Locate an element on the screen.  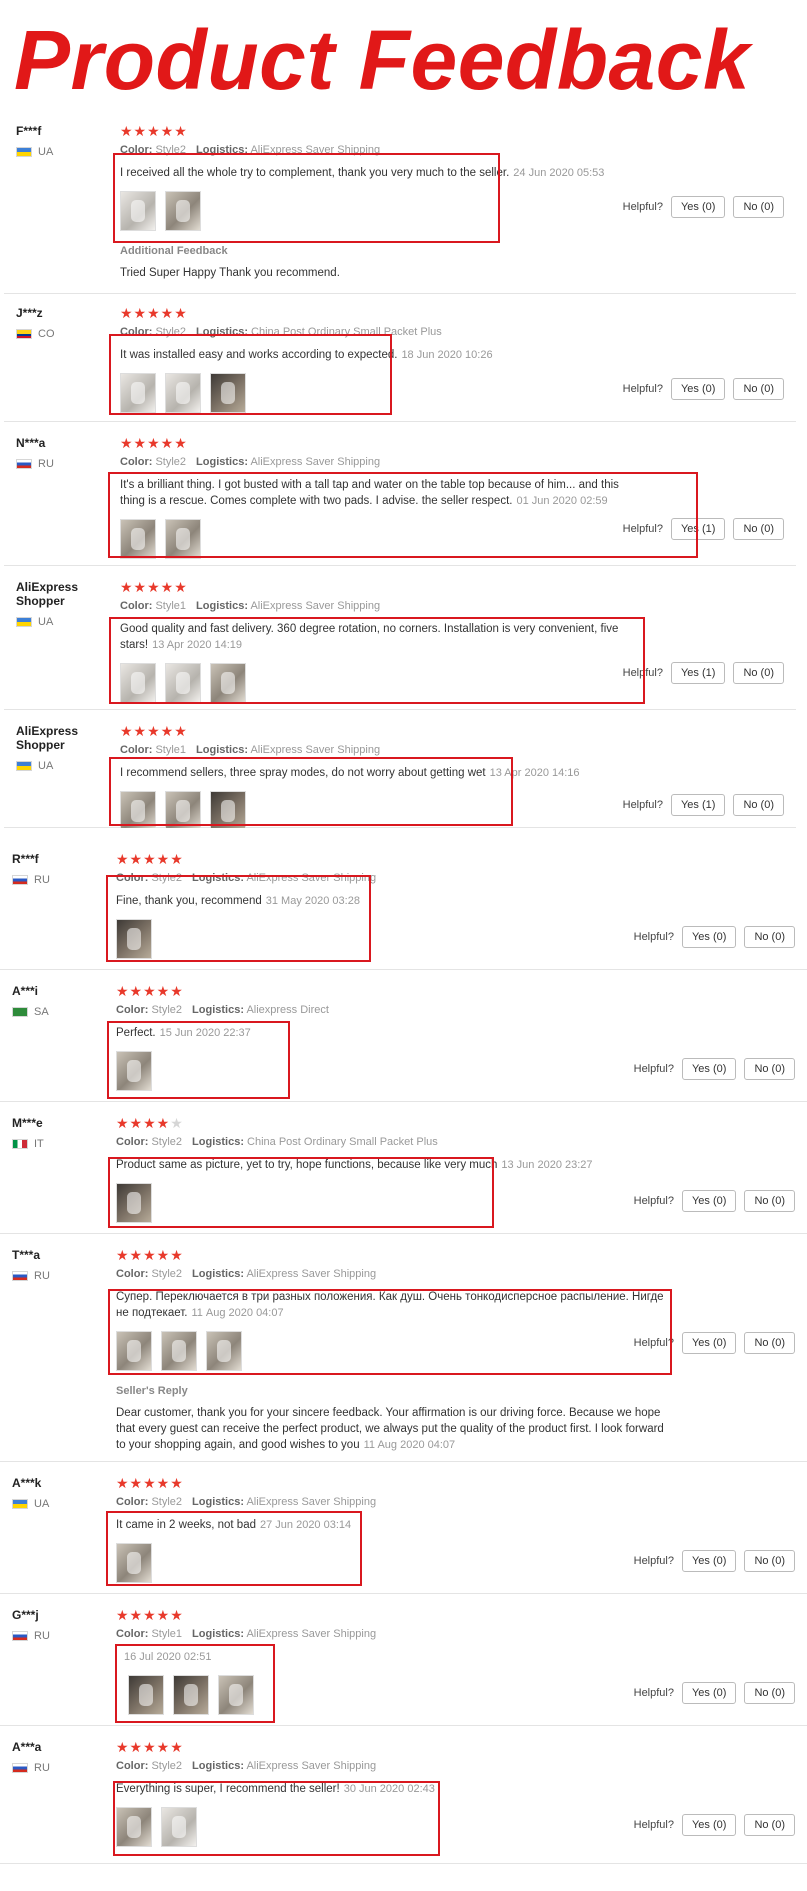
review-date: 16 Jul 2020 02:51 is located at coordinates (168, 1657).